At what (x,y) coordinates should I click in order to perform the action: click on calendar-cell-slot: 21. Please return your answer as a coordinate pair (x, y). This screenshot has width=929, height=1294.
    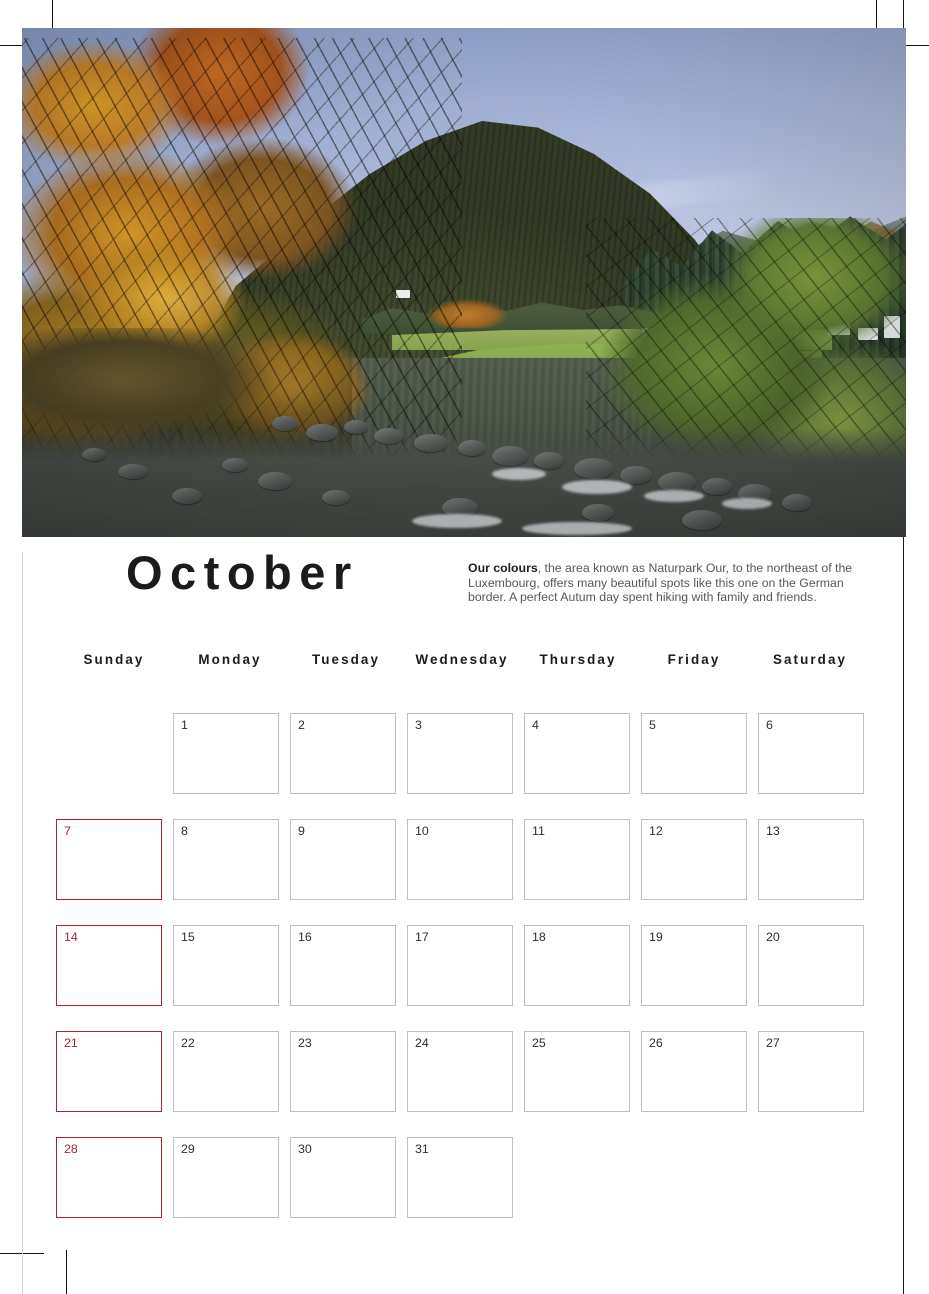
    Looking at the image, I should click on (114, 1072).